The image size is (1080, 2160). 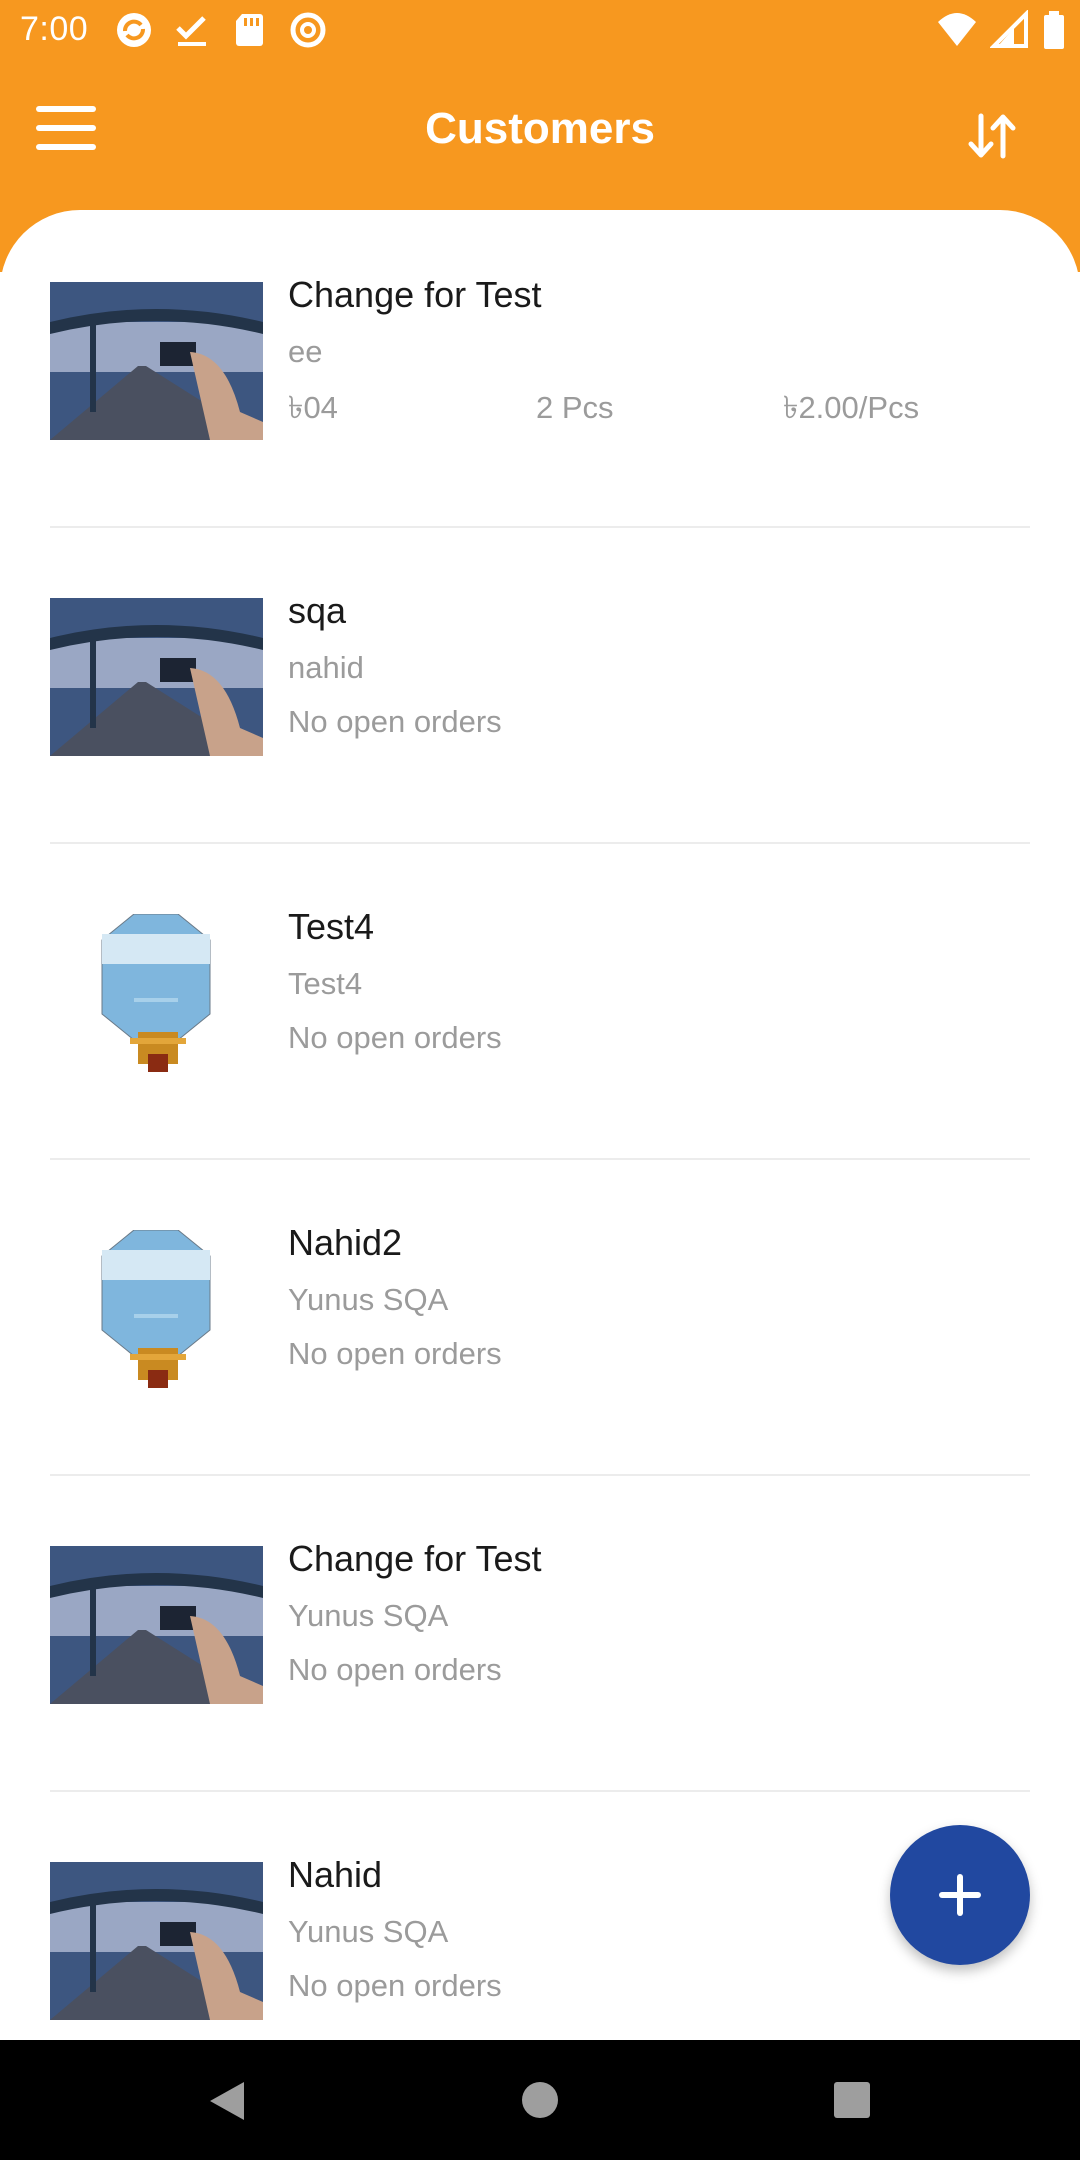 I want to click on customer-subtitle: nahid, so click(x=326, y=667).